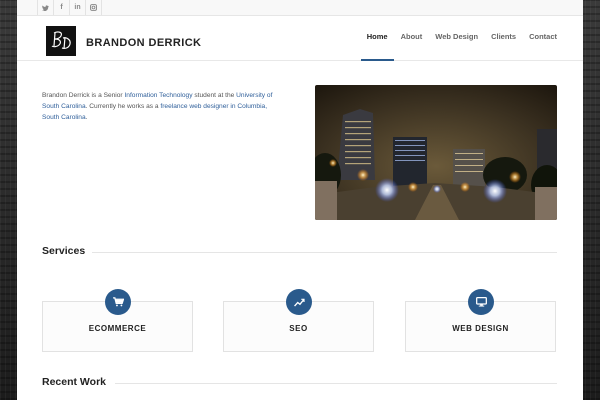  Describe the element at coordinates (78, 7) in the screenshot. I see `linkedin-icon: in` at that location.